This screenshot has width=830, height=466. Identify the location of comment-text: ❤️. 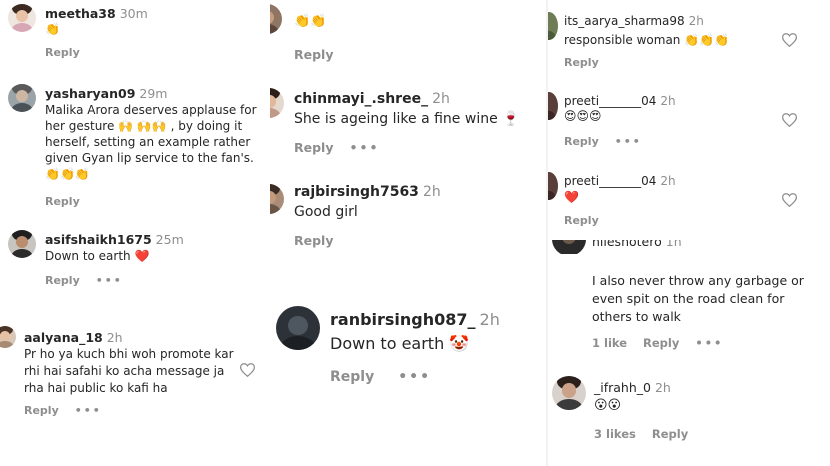
(571, 197).